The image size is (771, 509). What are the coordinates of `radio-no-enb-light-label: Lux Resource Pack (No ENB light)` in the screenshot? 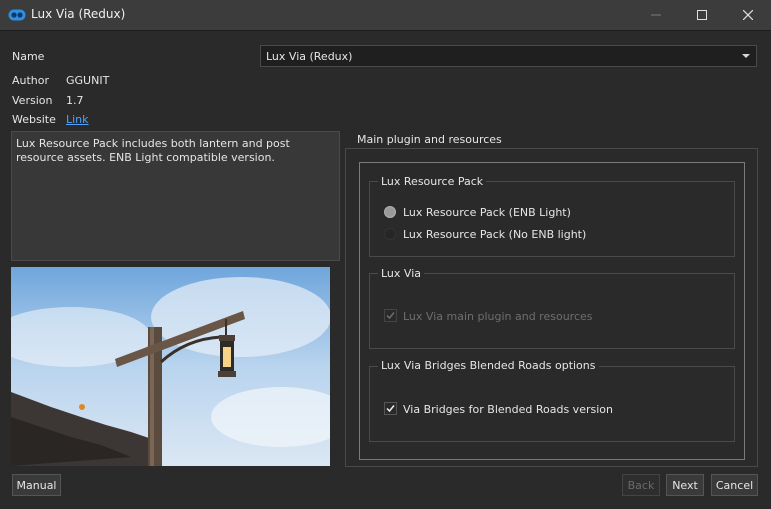 It's located at (495, 234).